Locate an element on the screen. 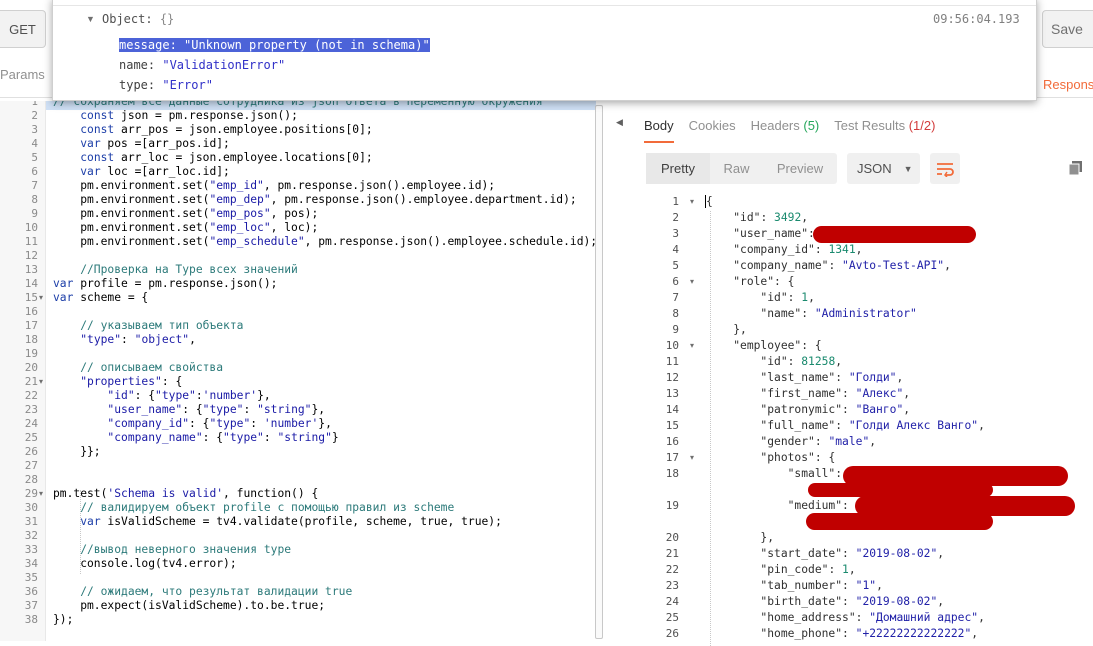 Image resolution: width=1093 pixels, height=646 pixels. object-brace: {} is located at coordinates (167, 19).